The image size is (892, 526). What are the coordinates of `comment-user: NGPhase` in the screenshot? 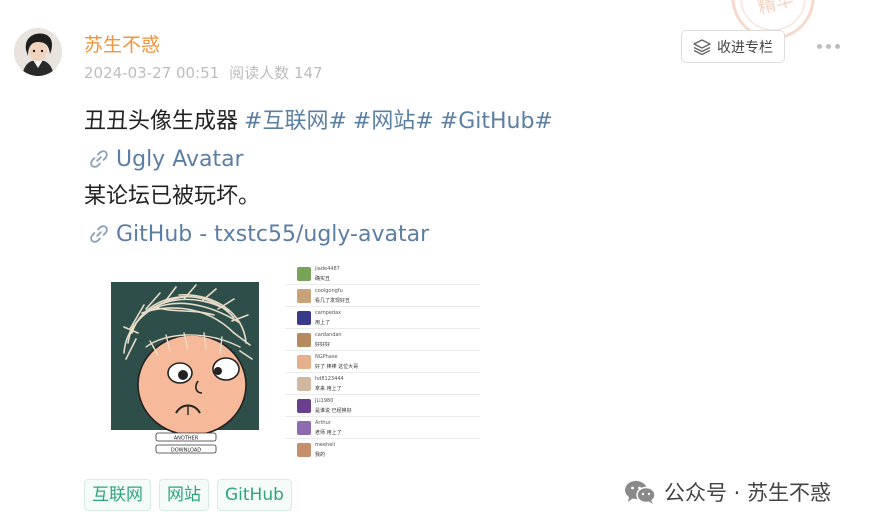 It's located at (326, 357).